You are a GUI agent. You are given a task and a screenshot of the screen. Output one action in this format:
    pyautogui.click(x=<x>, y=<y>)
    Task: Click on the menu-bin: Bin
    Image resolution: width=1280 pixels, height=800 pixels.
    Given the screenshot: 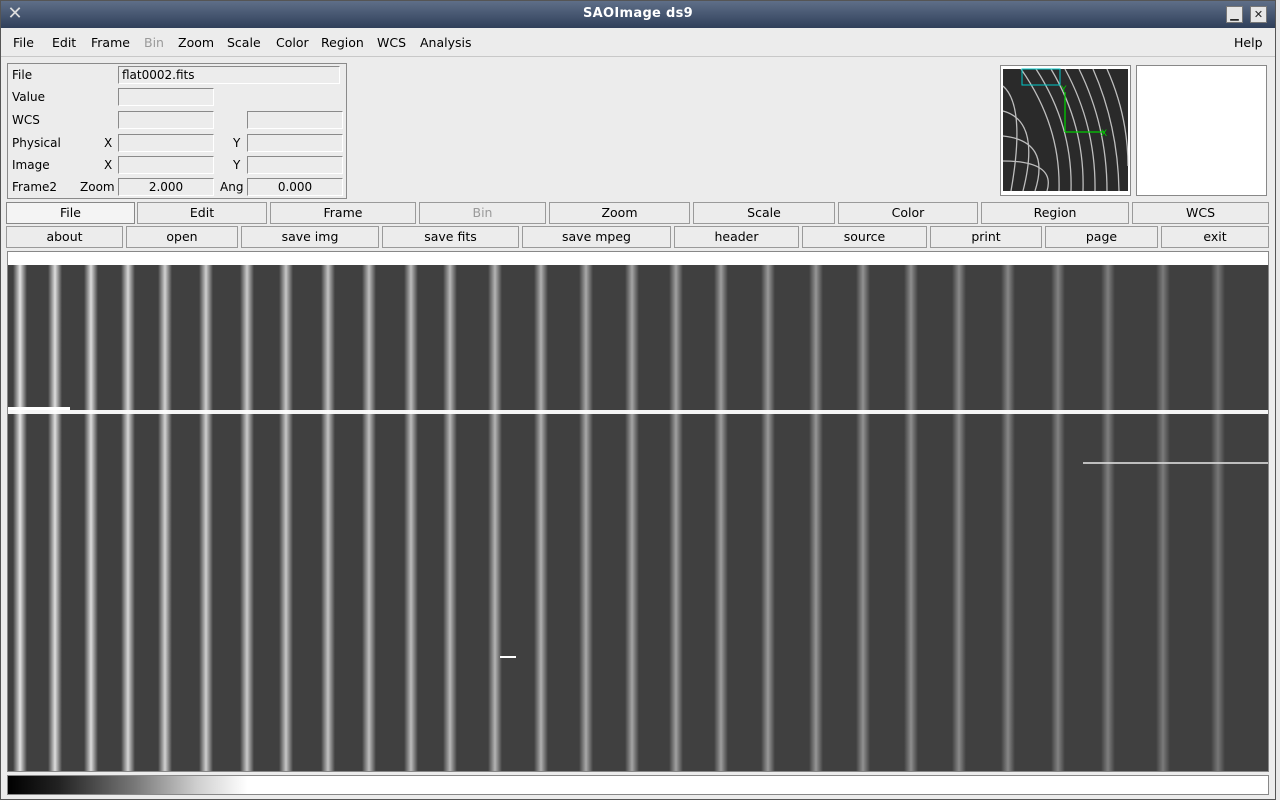 What is the action you would take?
    pyautogui.click(x=154, y=42)
    